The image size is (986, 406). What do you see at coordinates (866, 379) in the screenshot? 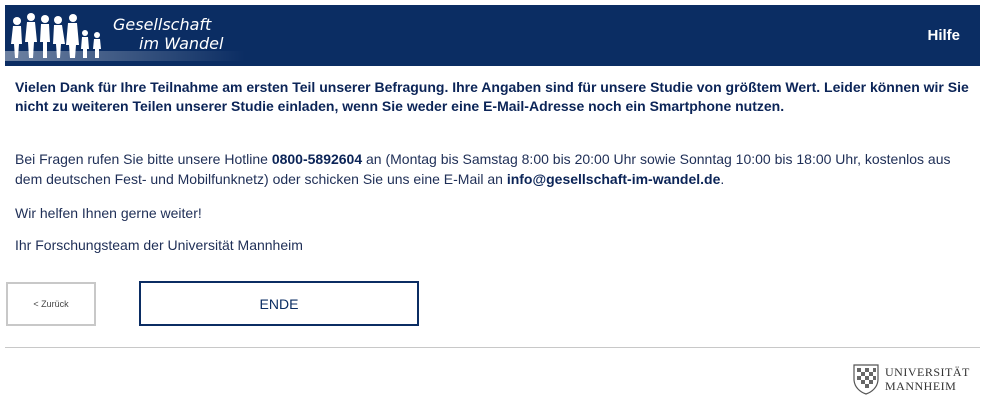
I see `university-crest-icon` at bounding box center [866, 379].